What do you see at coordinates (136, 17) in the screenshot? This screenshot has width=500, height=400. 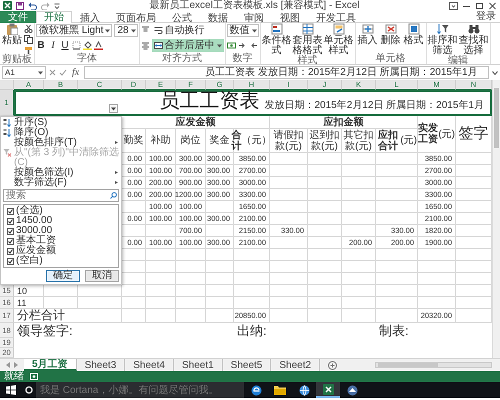 I see `ribbon-tab: 页面布局` at bounding box center [136, 17].